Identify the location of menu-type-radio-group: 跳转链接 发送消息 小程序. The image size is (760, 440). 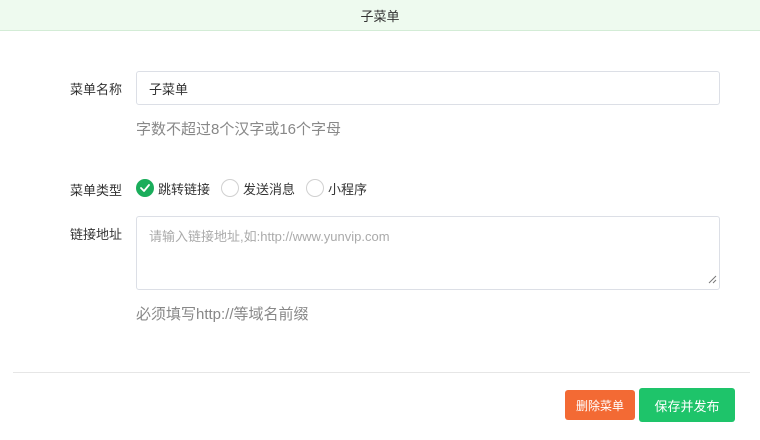
(257, 188).